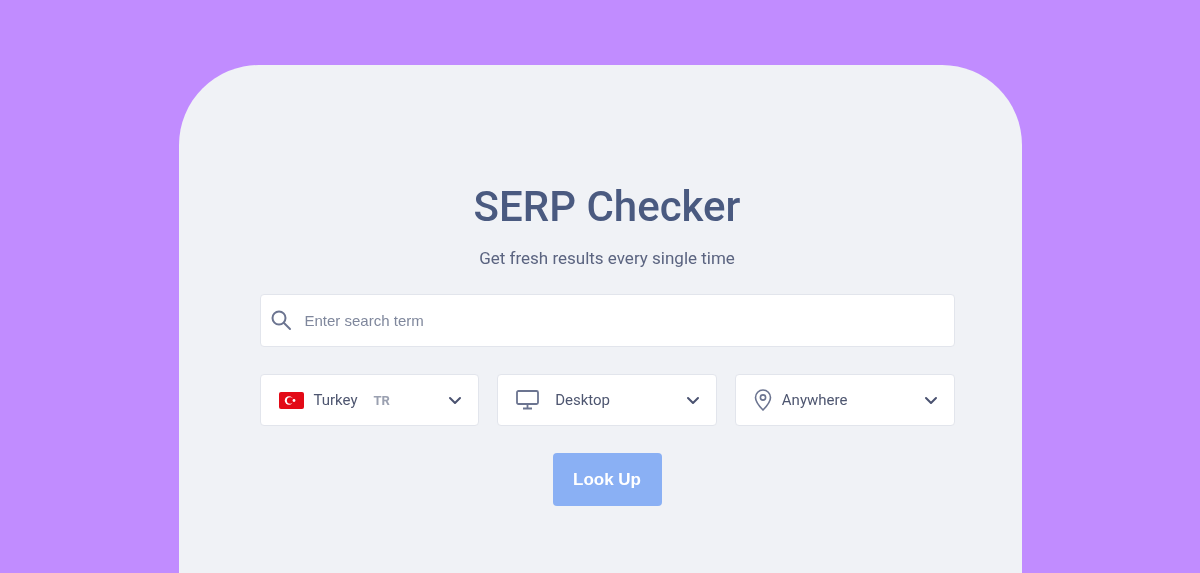 This screenshot has height=573, width=1200. I want to click on location-dropdown: Anywhere, so click(844, 400).